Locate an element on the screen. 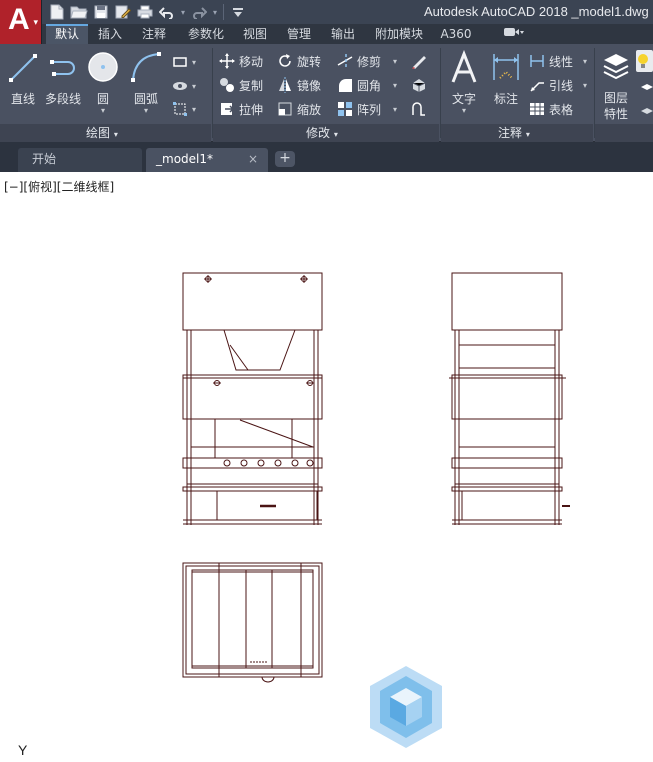 Image resolution: width=653 pixels, height=762 pixels. front-elevation is located at coordinates (252, 398).